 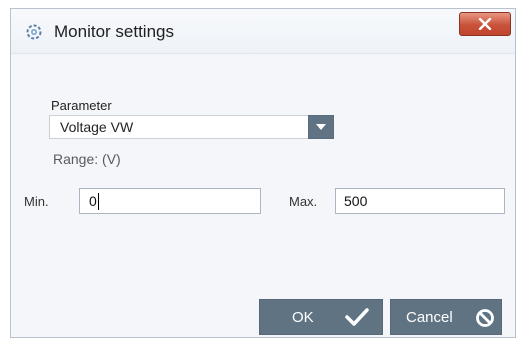 I want to click on chevron-down-icon, so click(x=321, y=127).